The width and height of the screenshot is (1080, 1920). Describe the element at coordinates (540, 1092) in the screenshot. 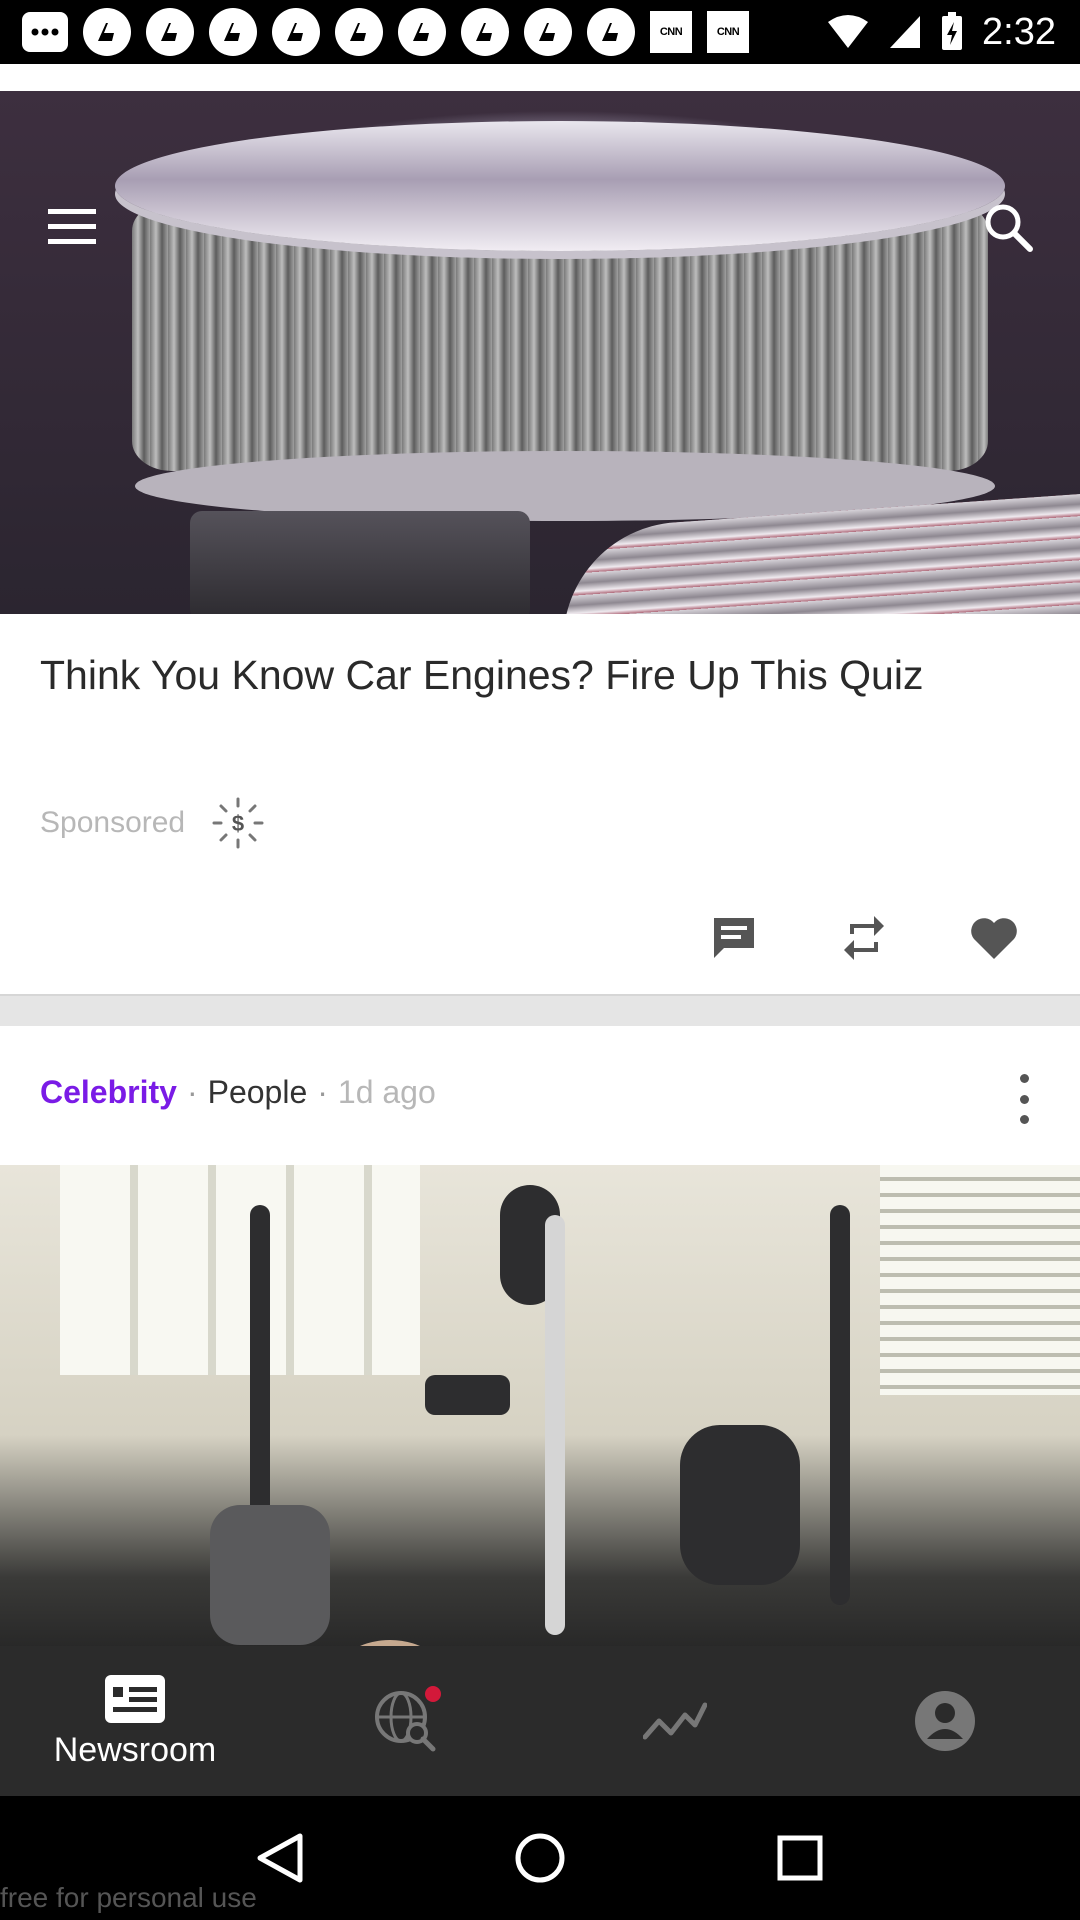

I see `article-meta: Celebrity · People · 1d ago` at that location.